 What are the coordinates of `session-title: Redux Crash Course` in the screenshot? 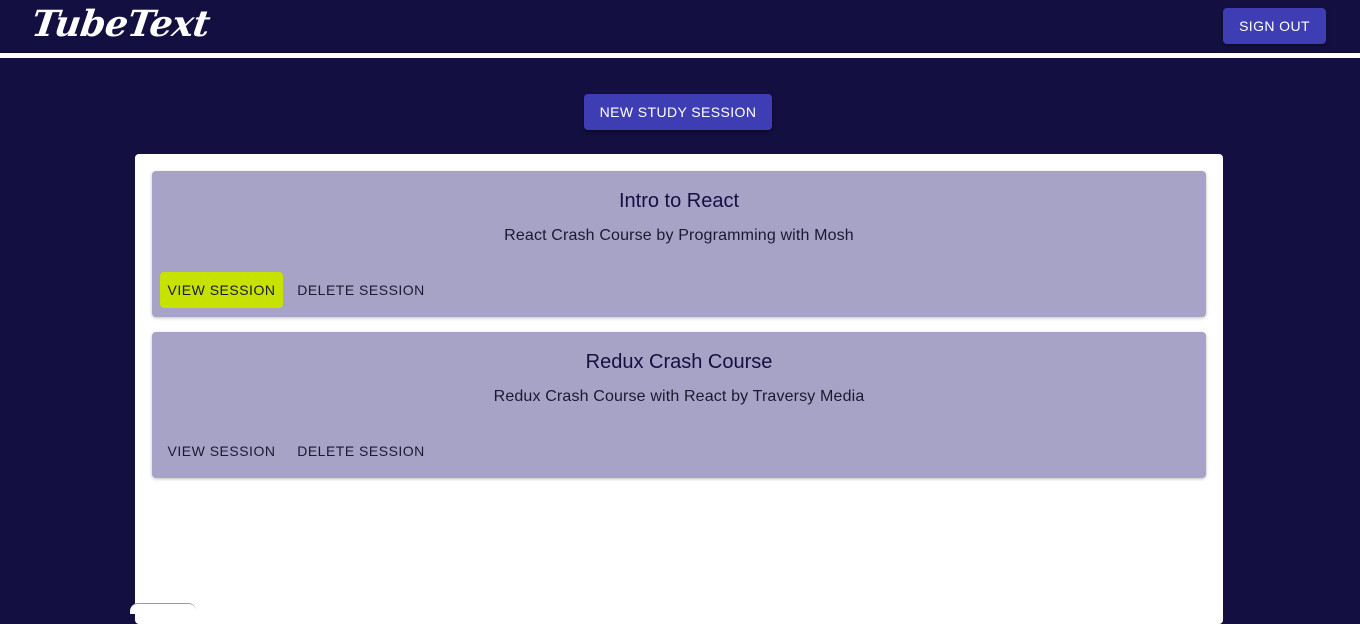 It's located at (679, 362).